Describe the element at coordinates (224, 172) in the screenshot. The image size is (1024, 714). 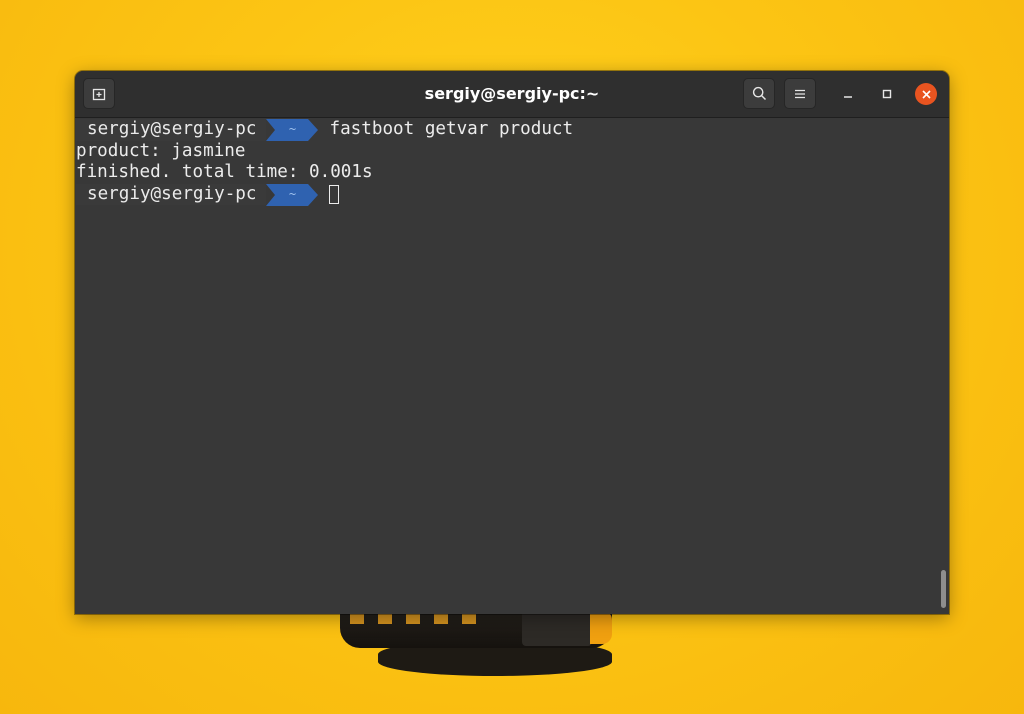
I see `terminal-output-line: finished. total time: 0.001s` at that location.